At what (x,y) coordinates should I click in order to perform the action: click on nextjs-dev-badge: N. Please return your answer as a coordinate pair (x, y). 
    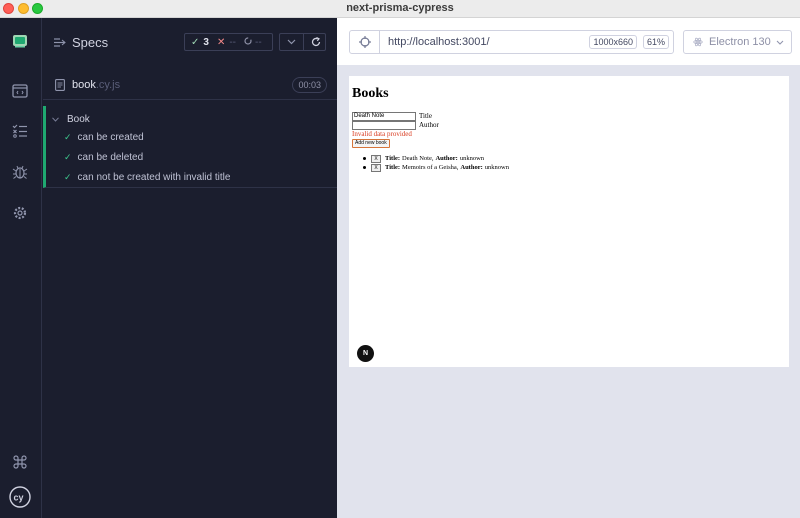
    Looking at the image, I should click on (365, 353).